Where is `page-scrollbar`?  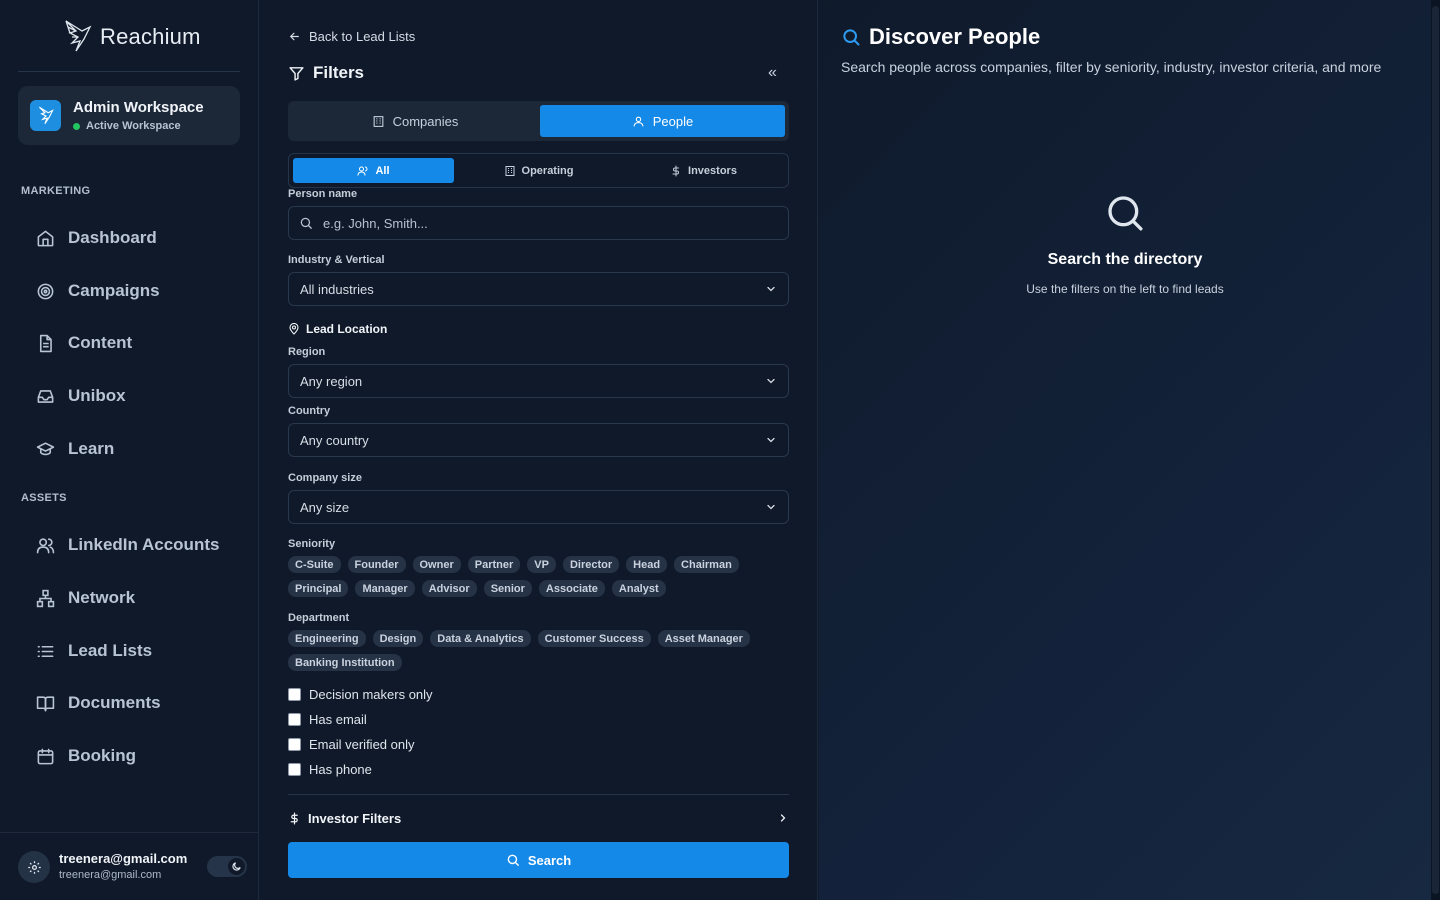
page-scrollbar is located at coordinates (1435, 450).